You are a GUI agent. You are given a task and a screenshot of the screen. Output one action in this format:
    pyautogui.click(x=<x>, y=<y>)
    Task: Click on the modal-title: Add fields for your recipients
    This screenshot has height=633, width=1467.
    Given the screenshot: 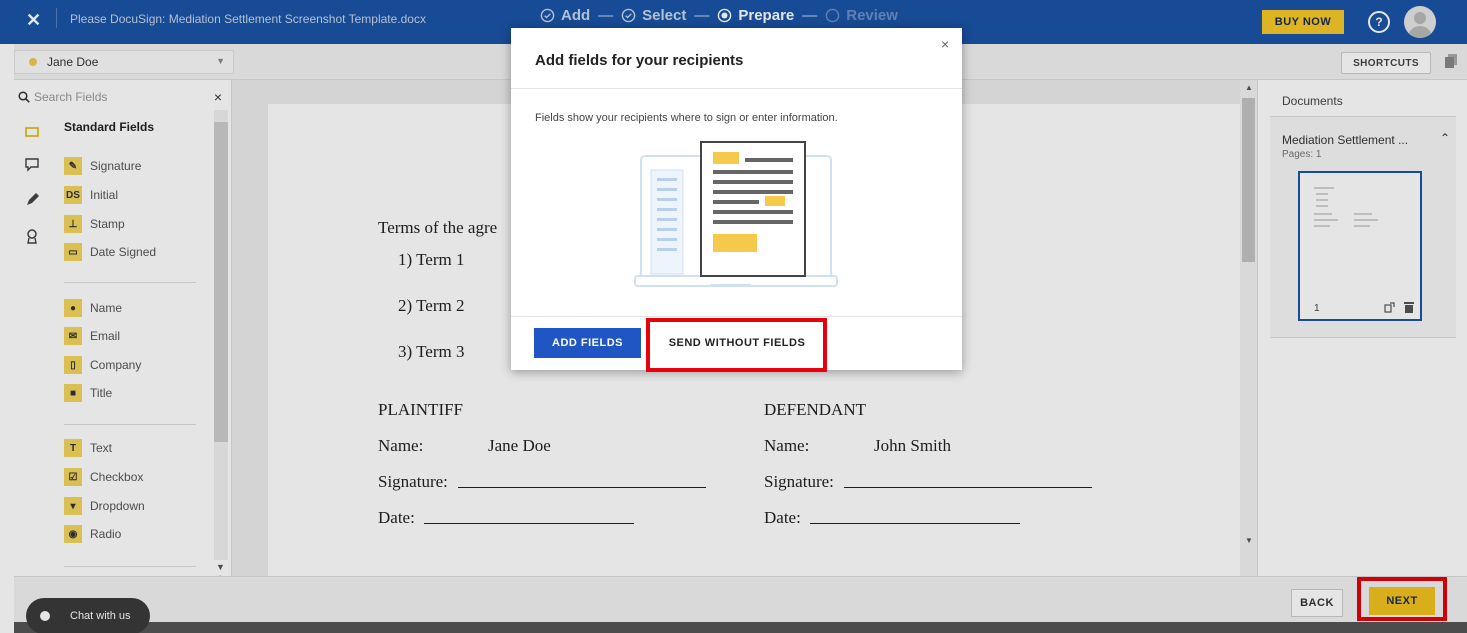 What is the action you would take?
    pyautogui.click(x=639, y=60)
    